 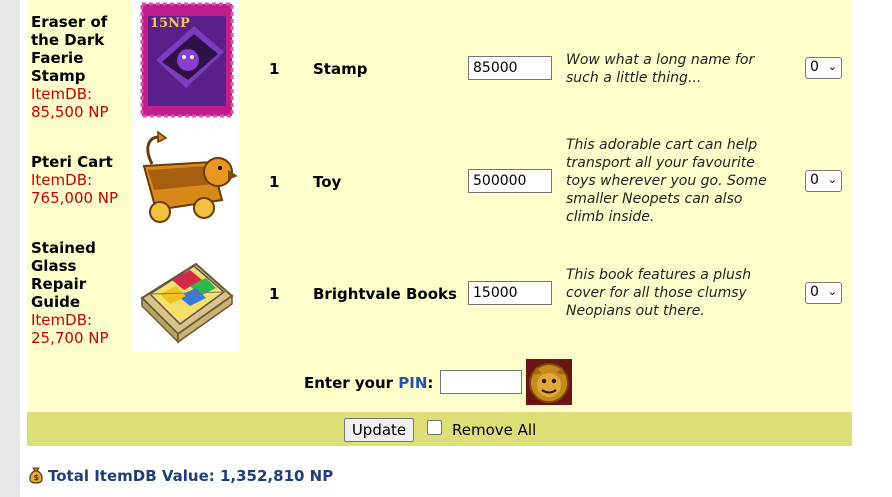 What do you see at coordinates (369, 383) in the screenshot?
I see `pin-label: Enter your PIN:` at bounding box center [369, 383].